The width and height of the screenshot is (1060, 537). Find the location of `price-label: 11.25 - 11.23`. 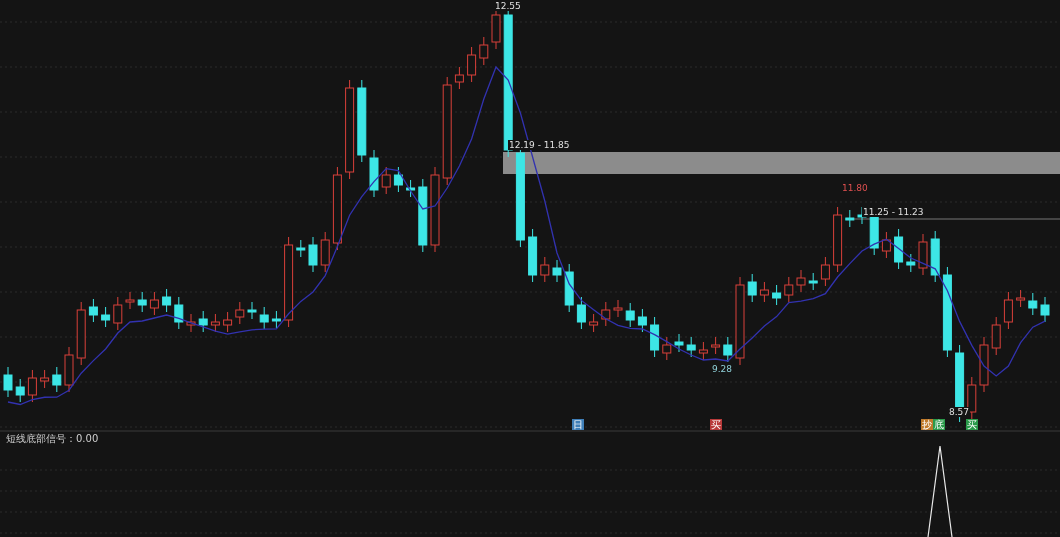

price-label: 11.25 - 11.23 is located at coordinates (893, 212).